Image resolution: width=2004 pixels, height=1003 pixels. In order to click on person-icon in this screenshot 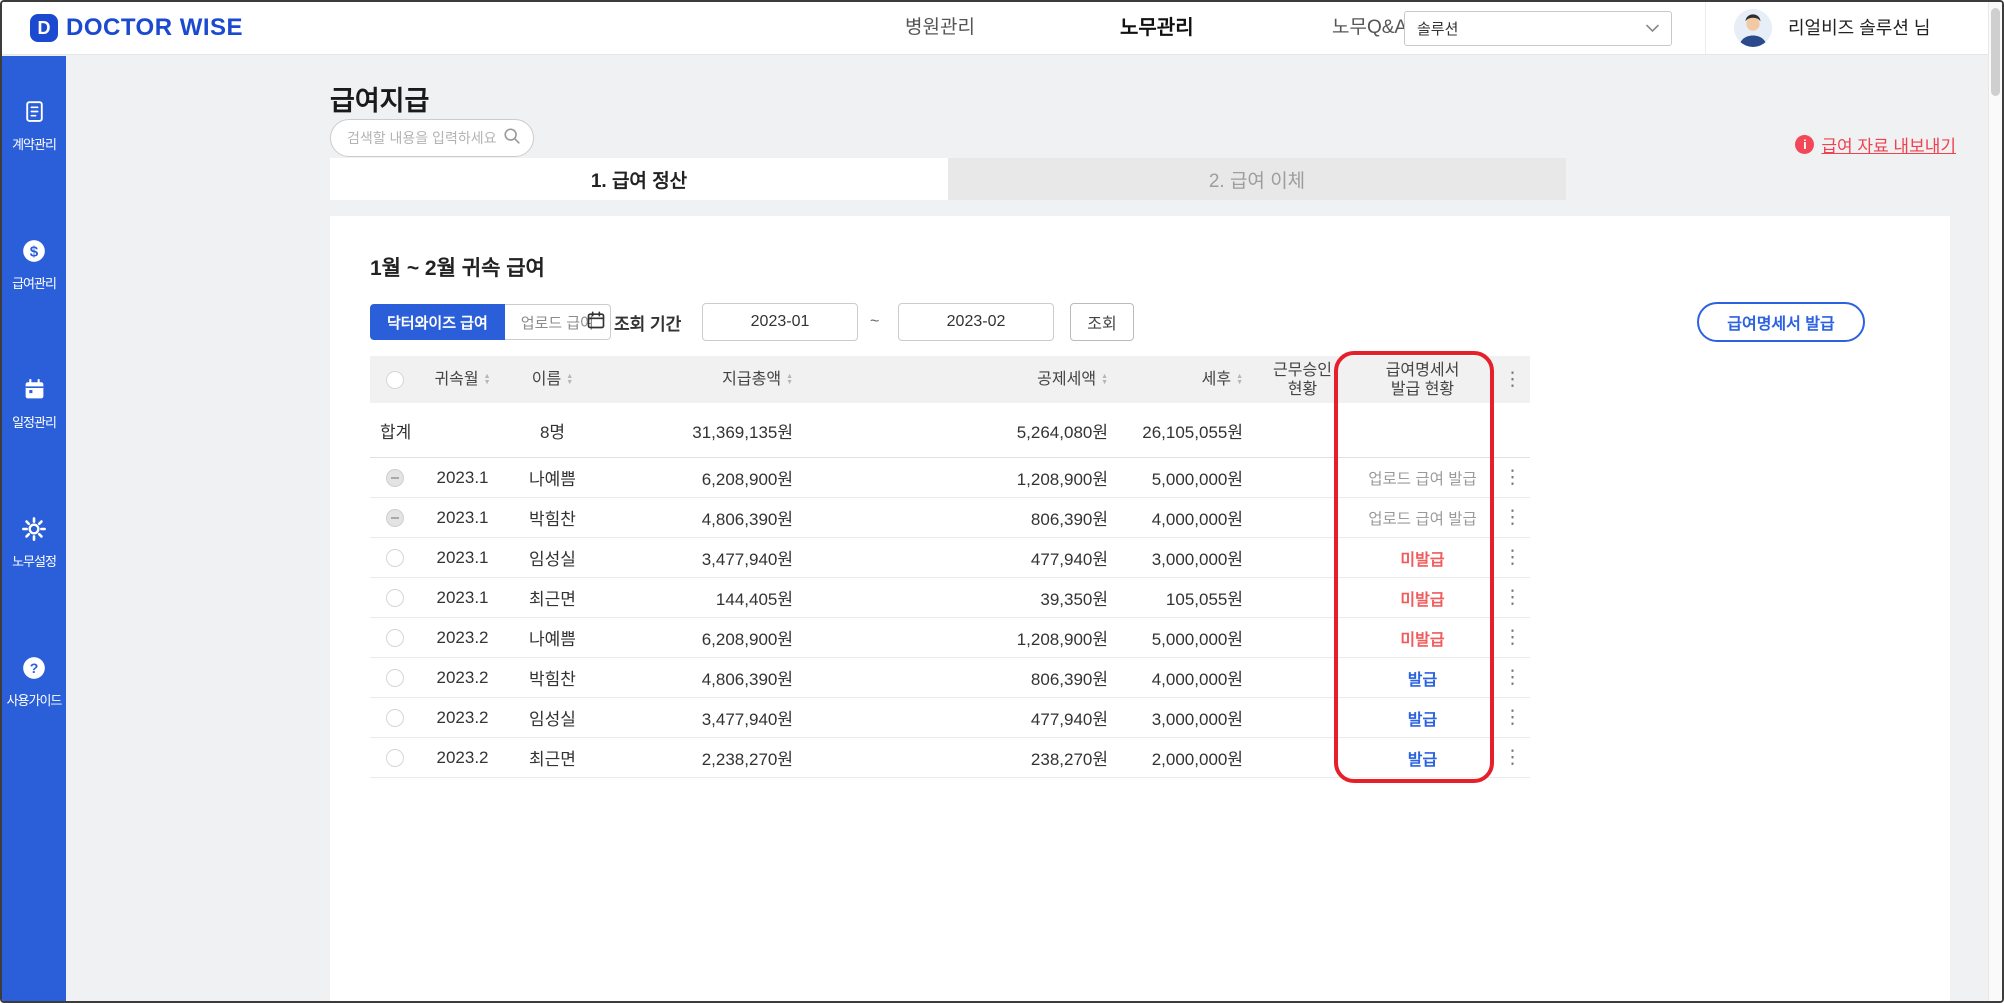, I will do `click(1753, 28)`.